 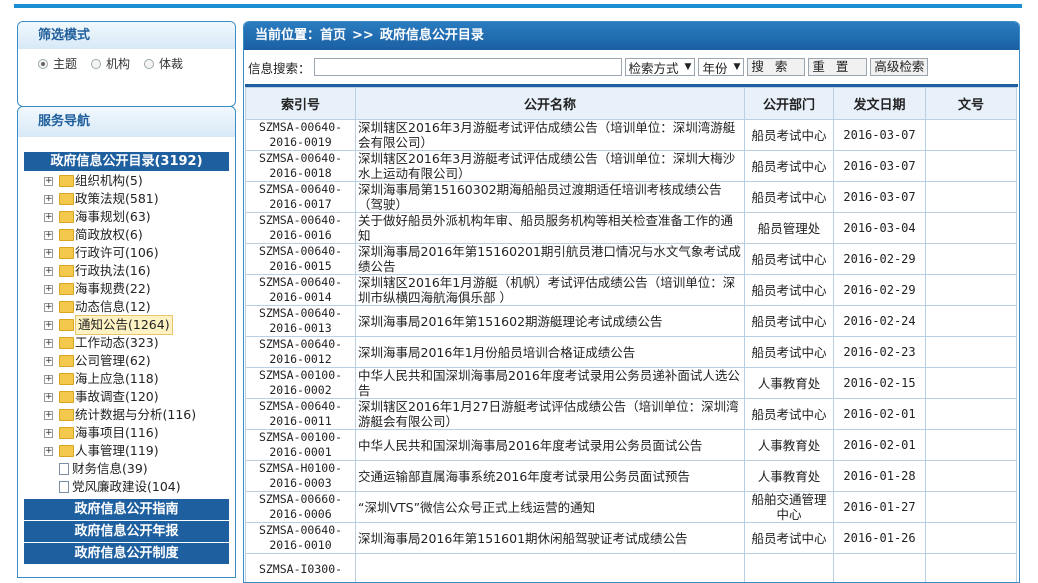 I want to click on breadcrumb-current: 政府信息公开目录, so click(x=432, y=35).